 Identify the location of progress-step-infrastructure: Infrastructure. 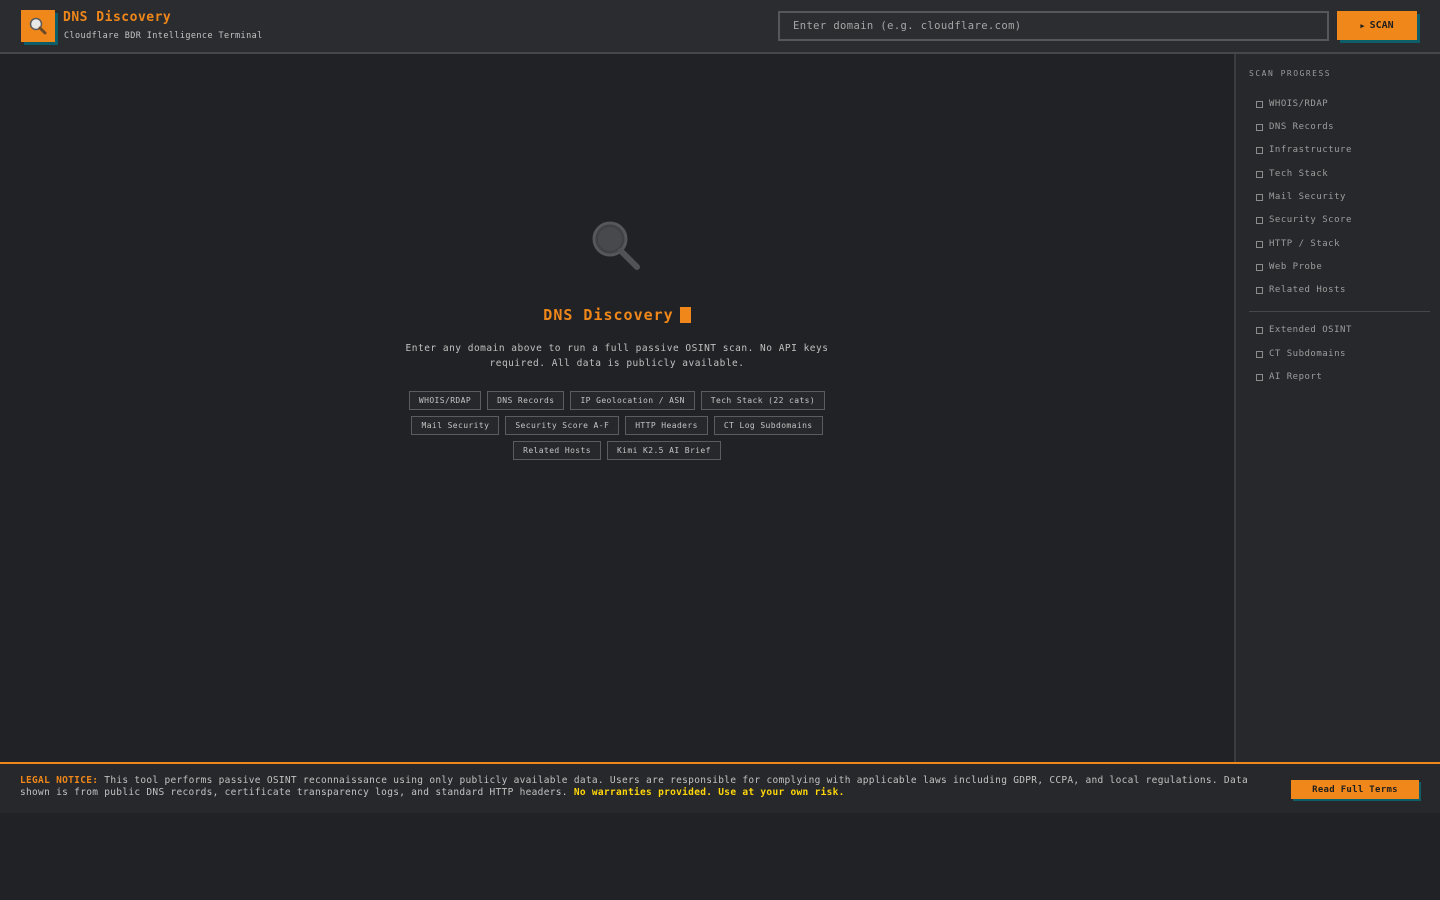
(1304, 150).